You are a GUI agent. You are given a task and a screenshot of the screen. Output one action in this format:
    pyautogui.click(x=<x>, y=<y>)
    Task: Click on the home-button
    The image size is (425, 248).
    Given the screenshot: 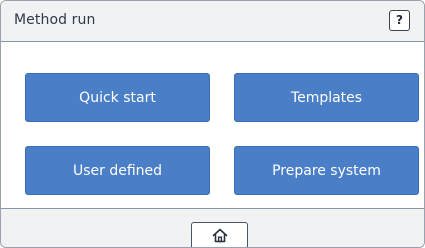 What is the action you would take?
    pyautogui.click(x=219, y=234)
    